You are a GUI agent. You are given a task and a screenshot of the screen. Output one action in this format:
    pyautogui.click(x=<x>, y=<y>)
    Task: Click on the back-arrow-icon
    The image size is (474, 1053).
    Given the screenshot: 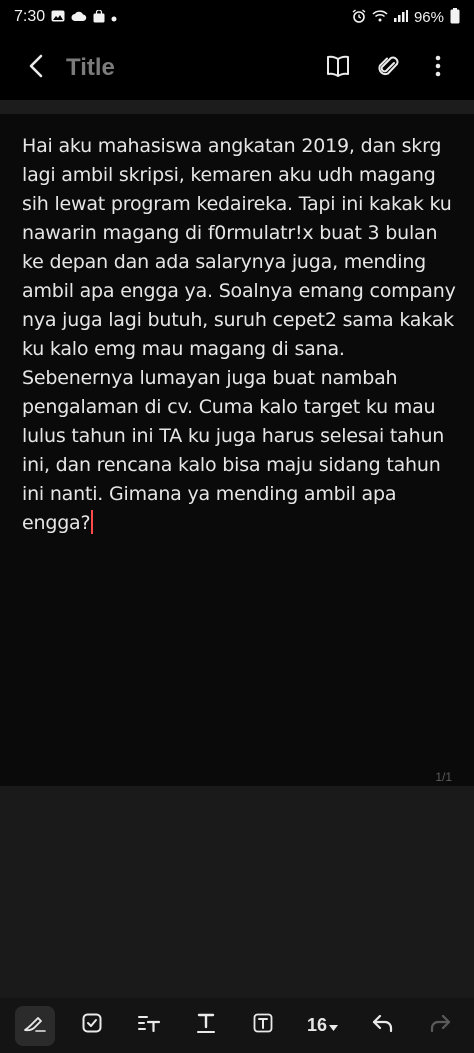 What is the action you would take?
    pyautogui.click(x=36, y=68)
    